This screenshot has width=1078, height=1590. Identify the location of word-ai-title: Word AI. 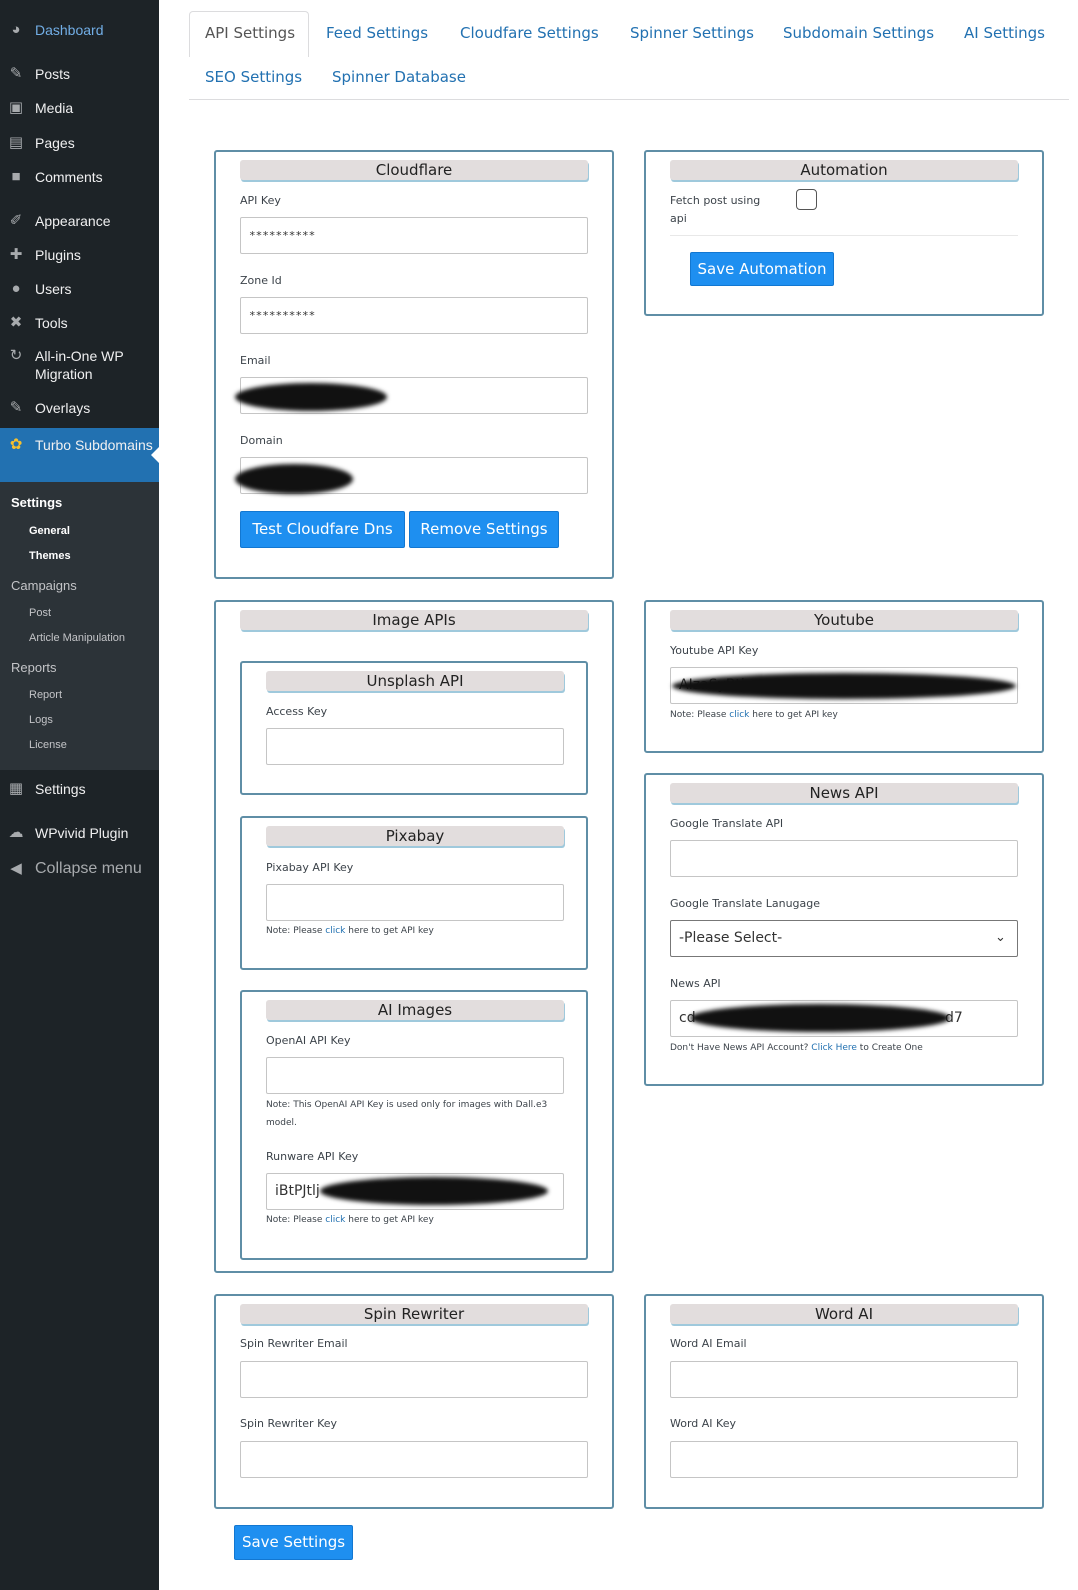
(844, 1314).